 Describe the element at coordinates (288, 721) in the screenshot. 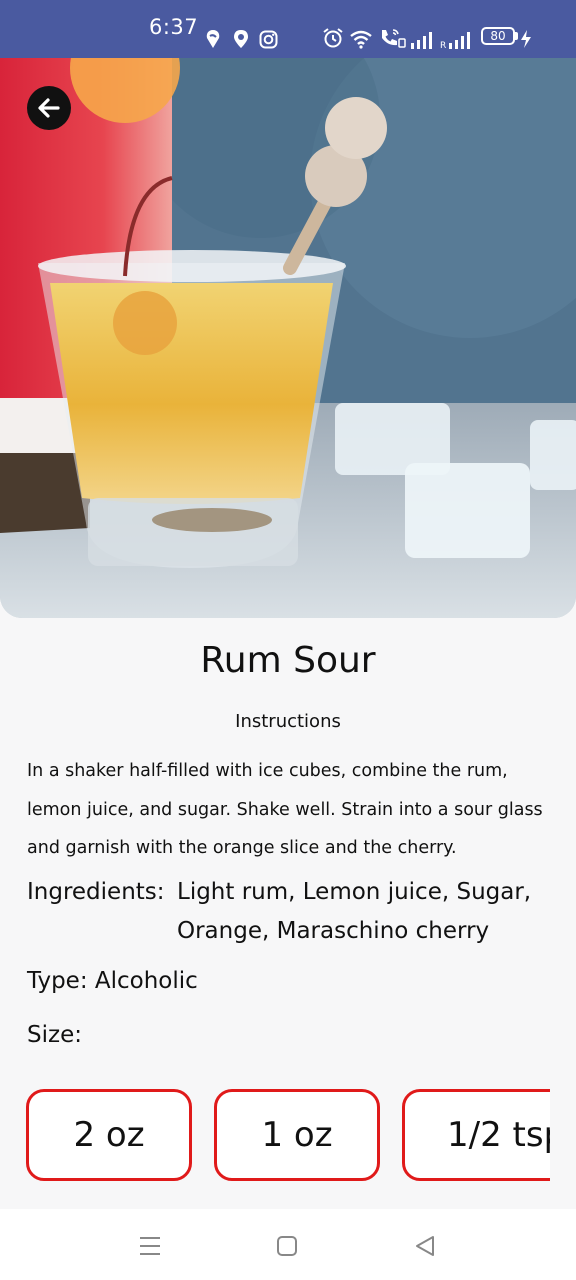

I see `instructions-heading: Instructions` at that location.